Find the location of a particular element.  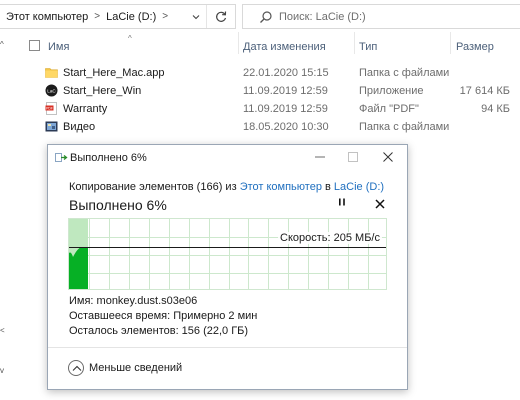

file-size: 94 КБ is located at coordinates (495, 109).